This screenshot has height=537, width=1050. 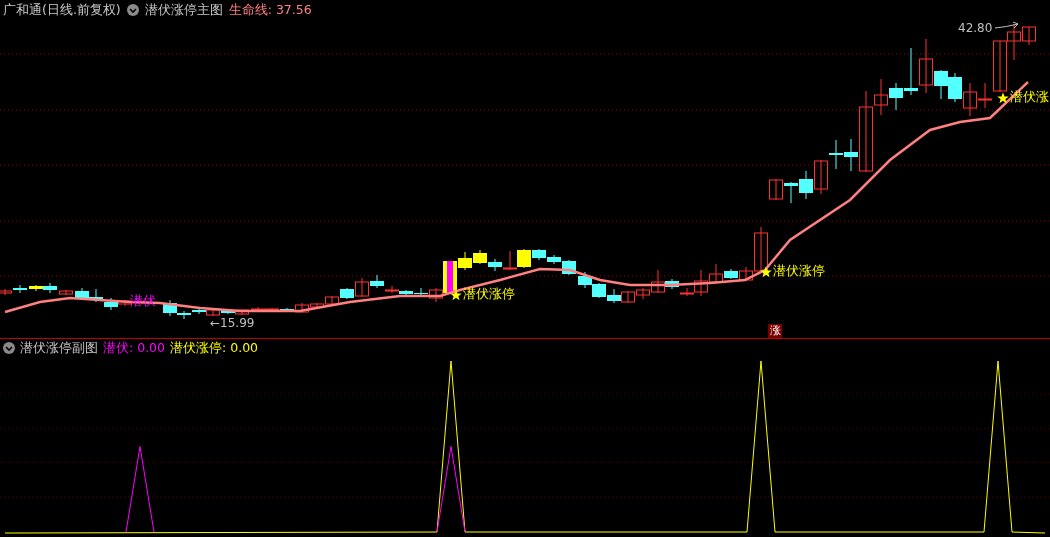 I want to click on indicator-name: 潜伏涨停主图, so click(x=183, y=10).